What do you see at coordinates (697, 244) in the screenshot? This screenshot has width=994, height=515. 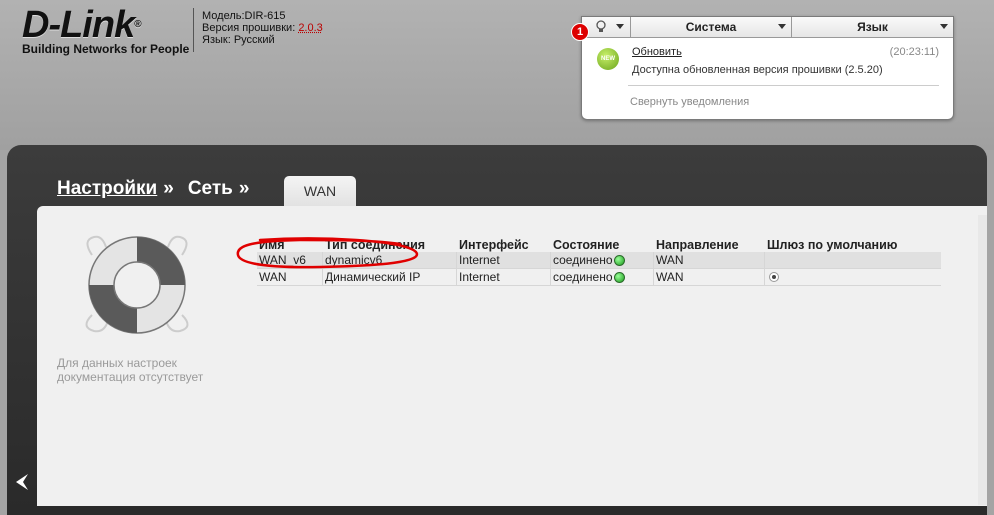 I see `col-header-direction: Направление` at bounding box center [697, 244].